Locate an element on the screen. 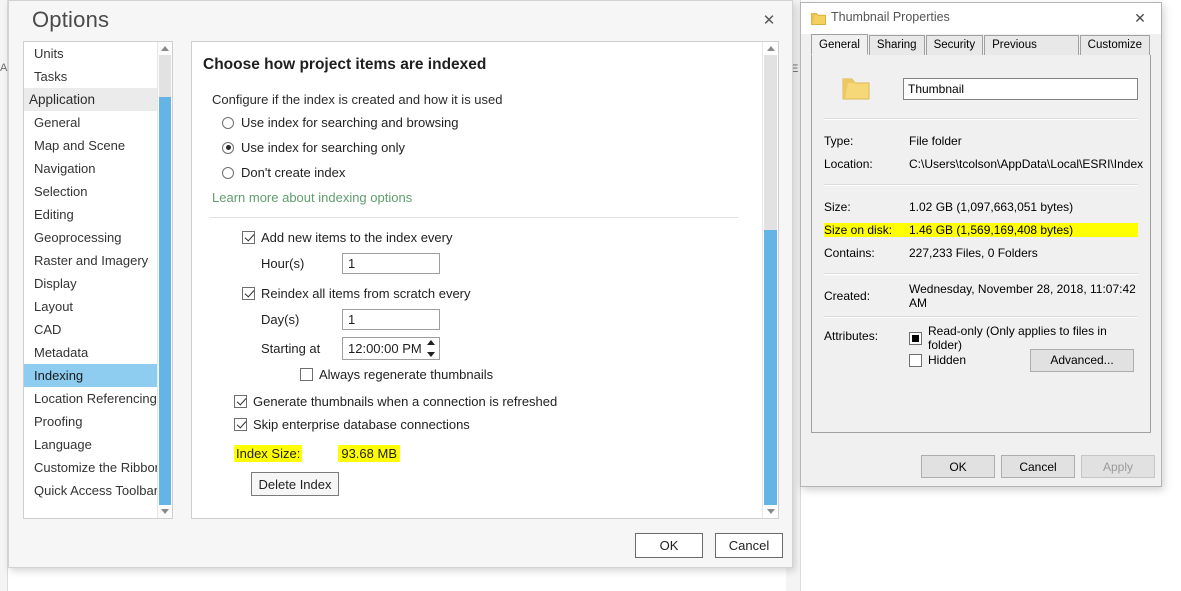  learn-more-link: Learn more about indexing options is located at coordinates (487, 197).